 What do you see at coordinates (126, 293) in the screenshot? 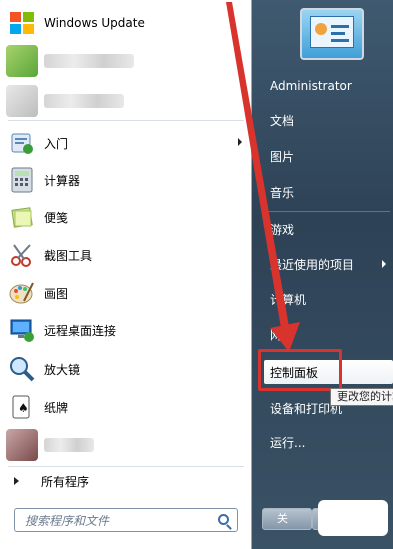
I see `program-paint: 画图` at bounding box center [126, 293].